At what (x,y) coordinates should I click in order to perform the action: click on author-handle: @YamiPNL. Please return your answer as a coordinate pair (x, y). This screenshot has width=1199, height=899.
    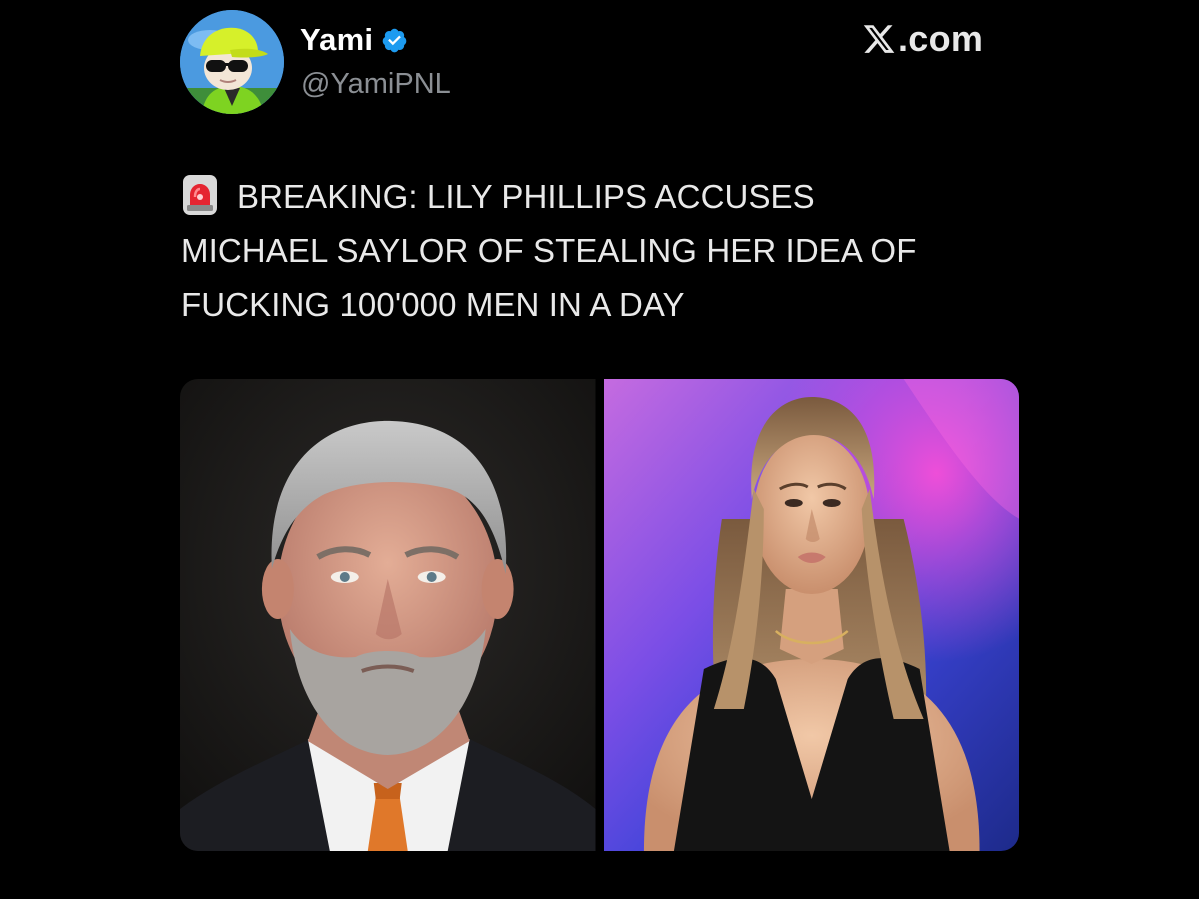
    Looking at the image, I should click on (376, 84).